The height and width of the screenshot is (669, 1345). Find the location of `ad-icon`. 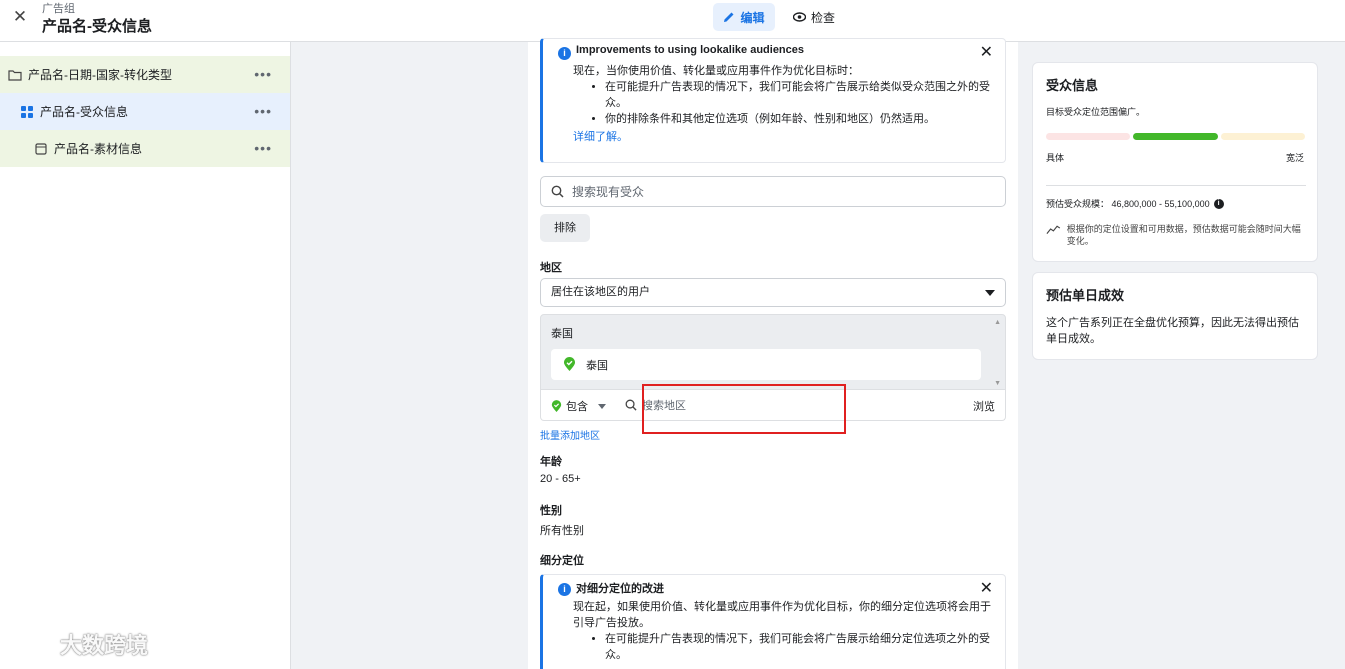

ad-icon is located at coordinates (41, 148).